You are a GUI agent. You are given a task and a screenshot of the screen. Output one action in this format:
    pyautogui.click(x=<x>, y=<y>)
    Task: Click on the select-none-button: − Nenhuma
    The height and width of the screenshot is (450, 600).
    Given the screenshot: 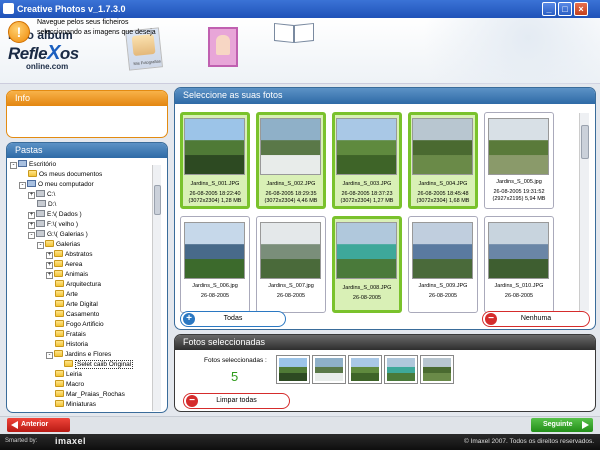 What is the action you would take?
    pyautogui.click(x=536, y=319)
    